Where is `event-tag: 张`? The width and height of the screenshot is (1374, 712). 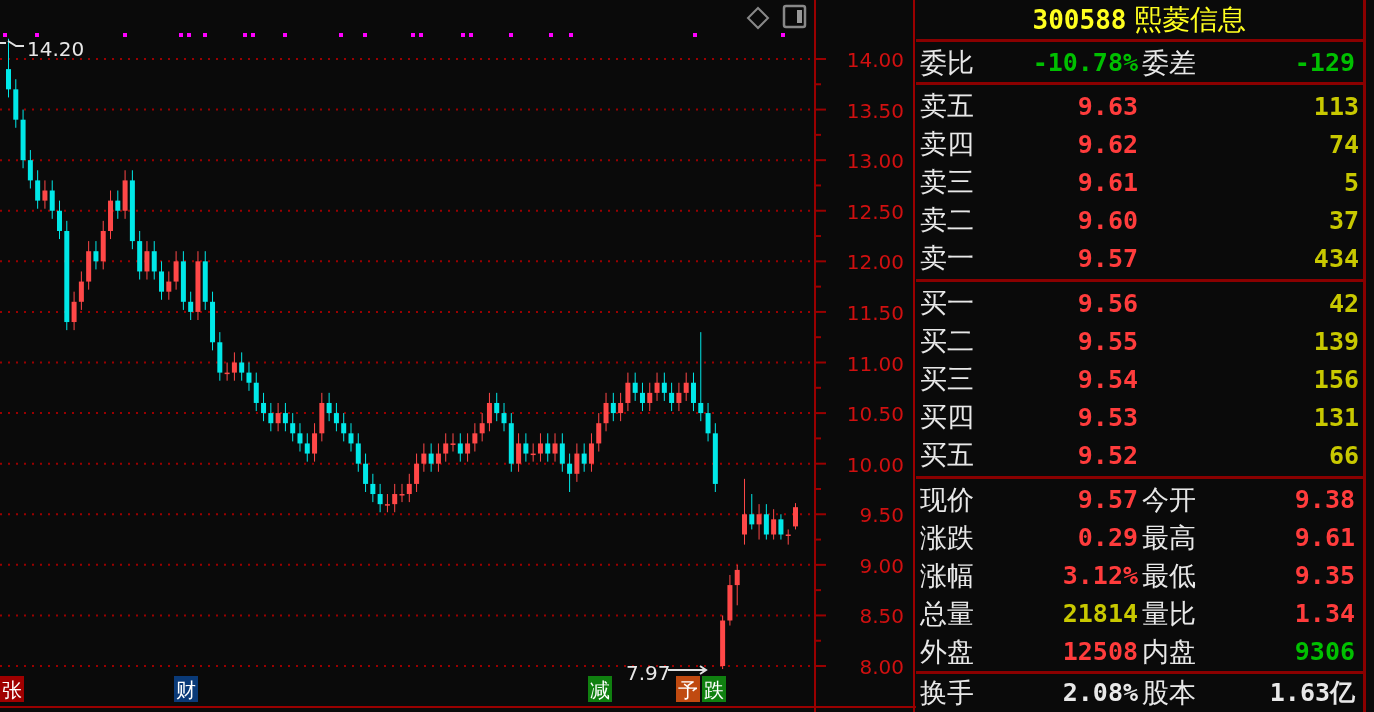
event-tag: 张 is located at coordinates (12, 689).